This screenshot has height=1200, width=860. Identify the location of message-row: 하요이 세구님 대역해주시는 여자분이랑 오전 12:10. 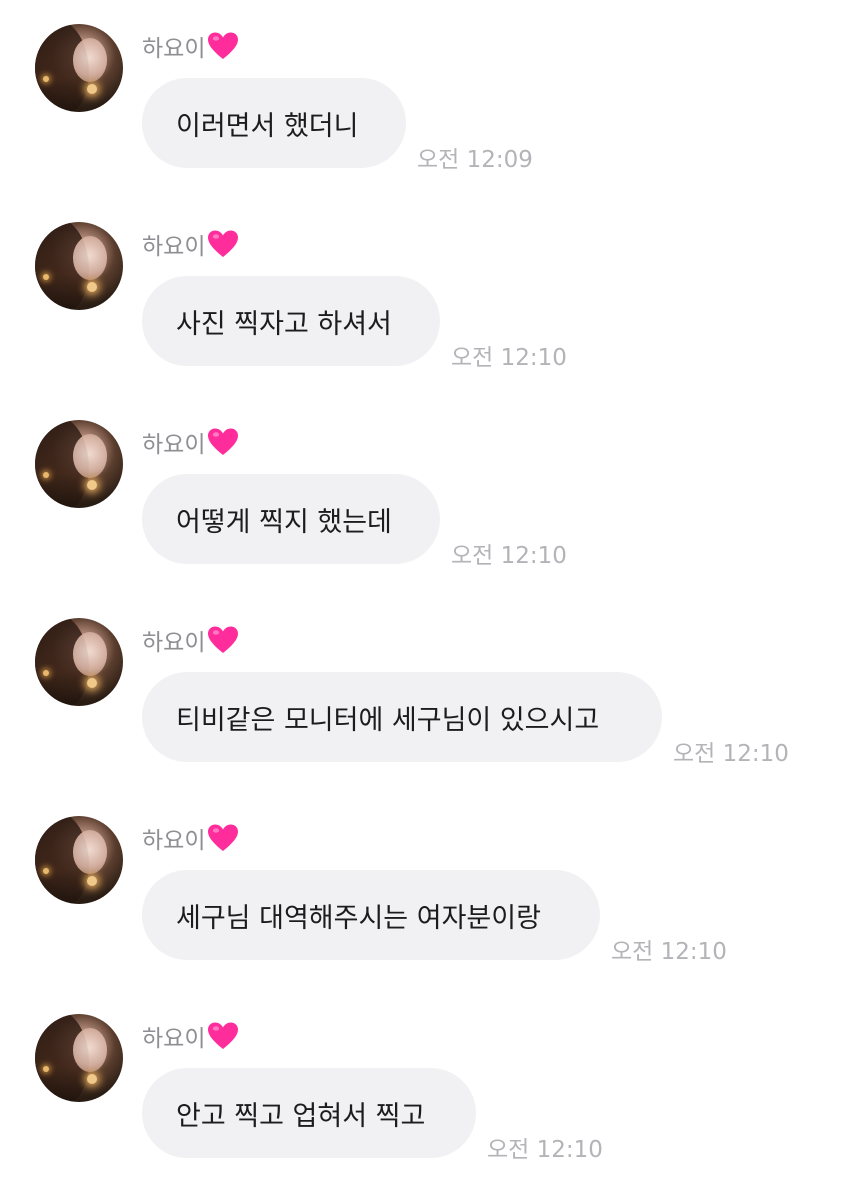
(430, 878).